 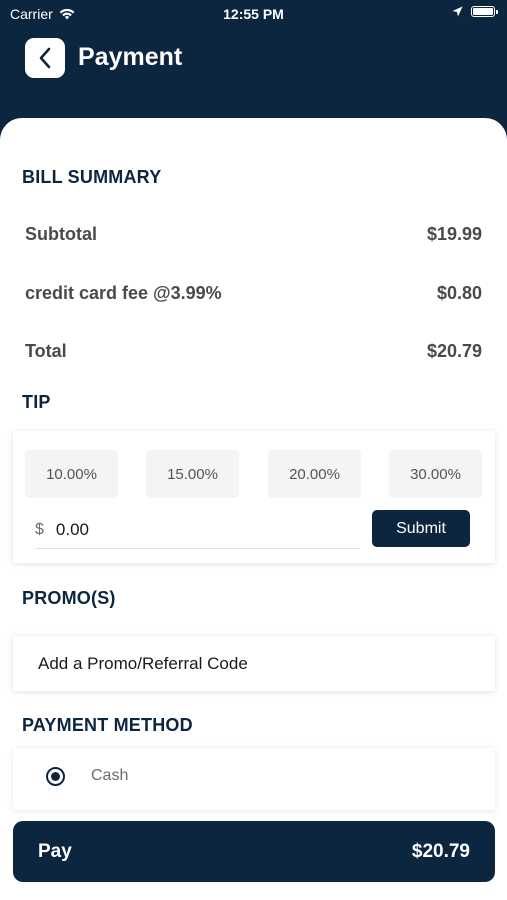 I want to click on payment-method-card: Cash, so click(x=254, y=779).